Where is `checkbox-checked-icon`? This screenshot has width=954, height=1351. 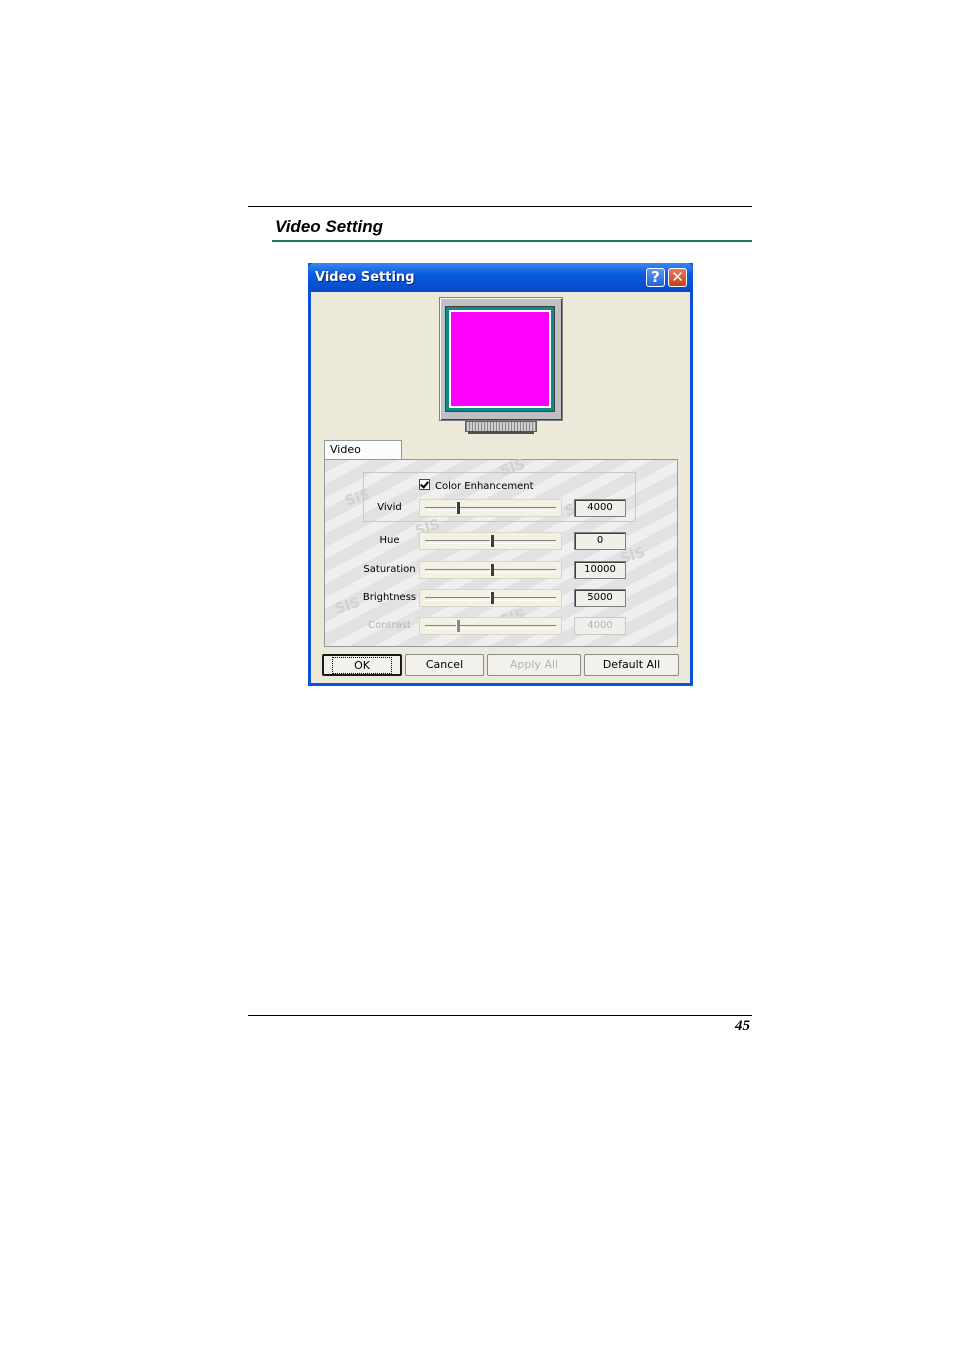
checkbox-checked-icon is located at coordinates (424, 484).